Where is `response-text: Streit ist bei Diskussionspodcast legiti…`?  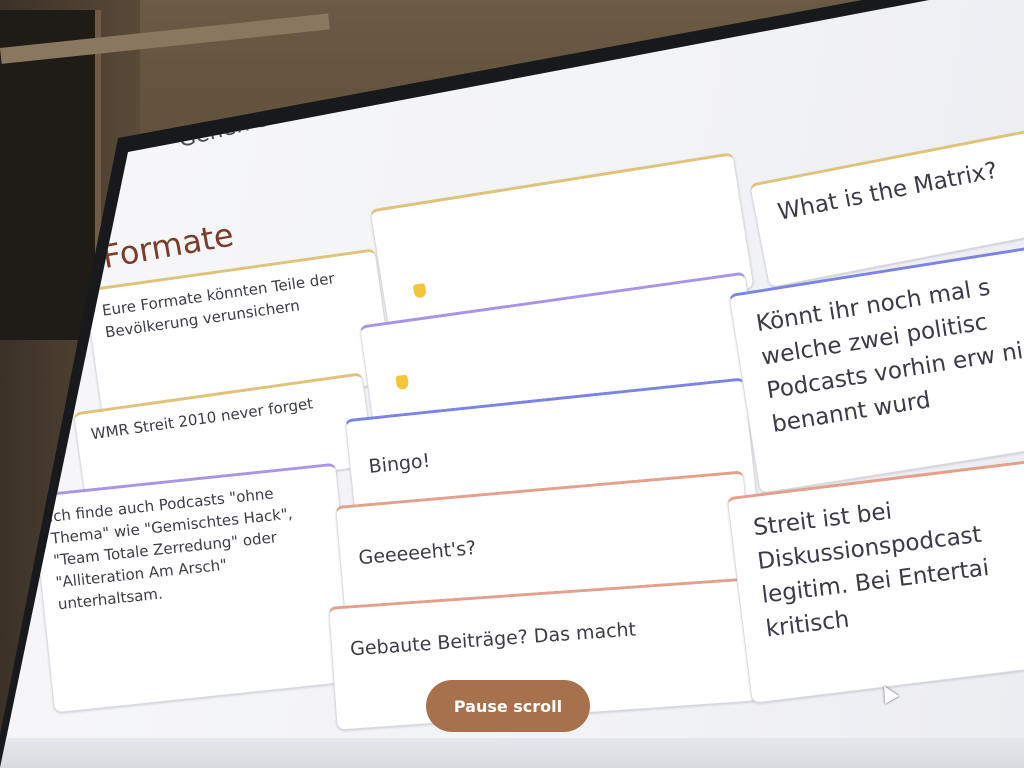 response-text: Streit ist bei Diskussionspodcast legiti… is located at coordinates (871, 570).